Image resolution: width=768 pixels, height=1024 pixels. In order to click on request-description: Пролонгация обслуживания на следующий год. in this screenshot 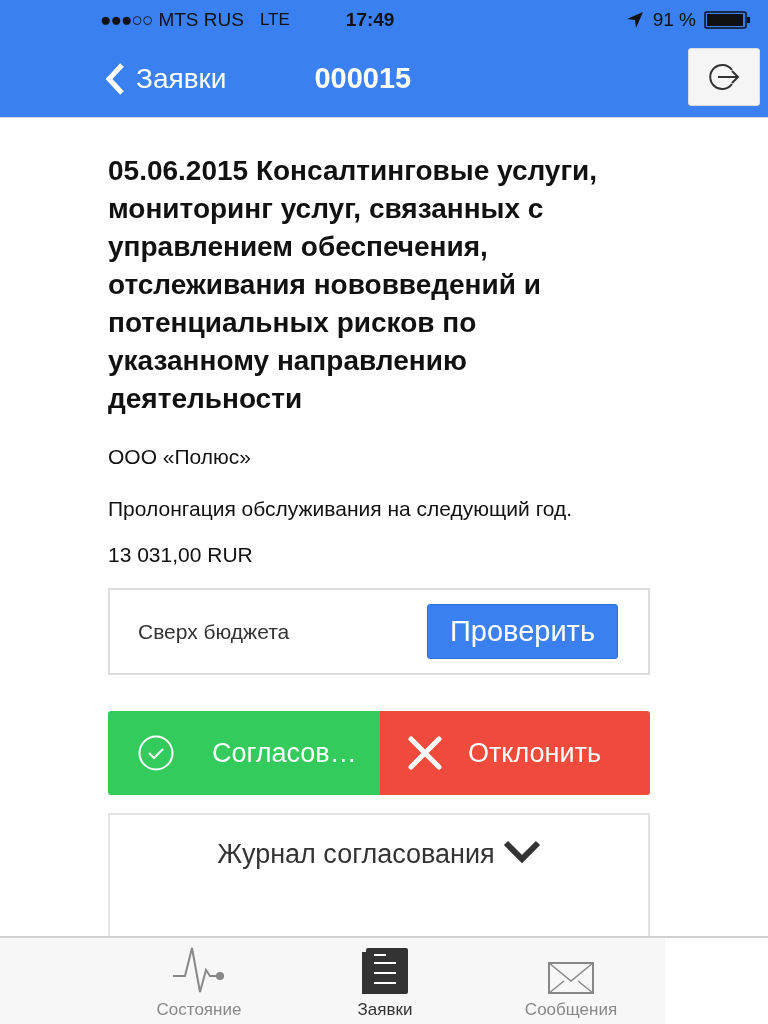, I will do `click(341, 509)`.